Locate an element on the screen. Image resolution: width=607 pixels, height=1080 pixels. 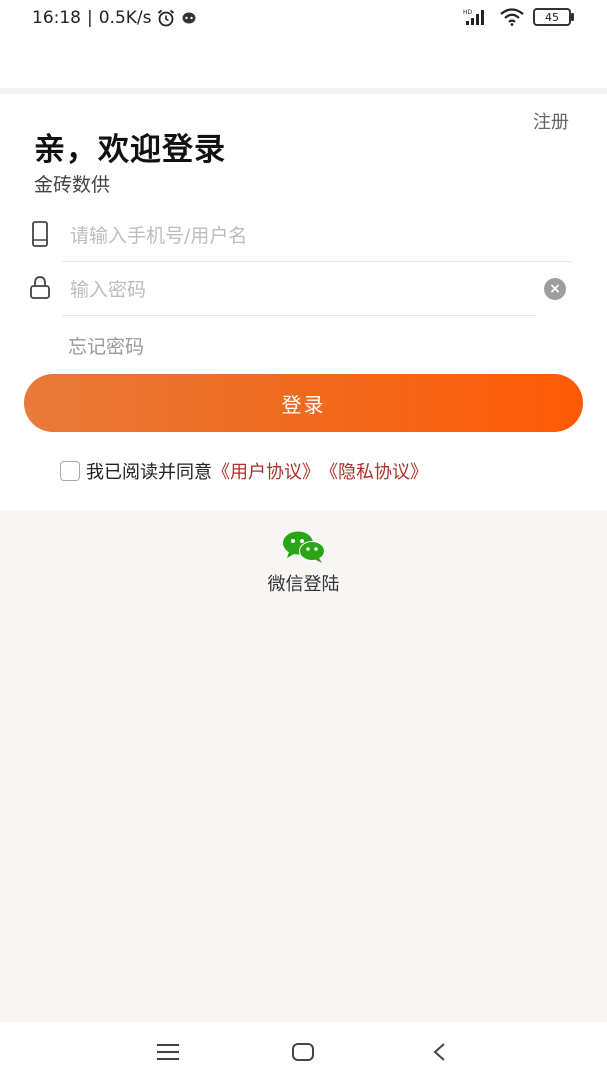
agreement-row: 我已阅读并同意 《用户协议》 《隐私协议》 is located at coordinates (244, 471).